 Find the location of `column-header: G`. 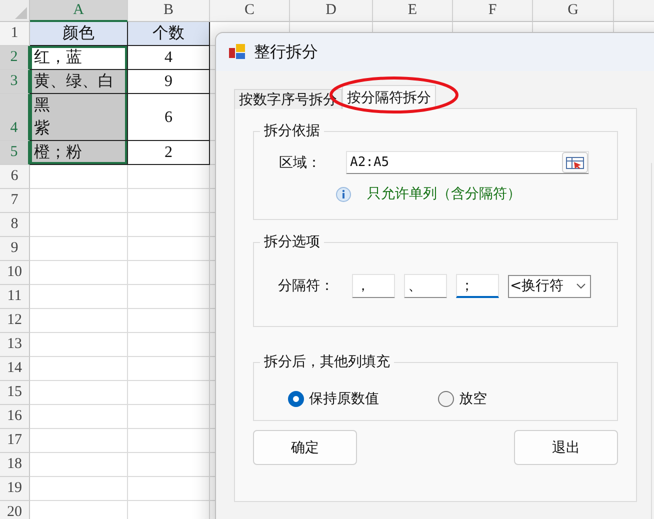

column-header: G is located at coordinates (573, 11).